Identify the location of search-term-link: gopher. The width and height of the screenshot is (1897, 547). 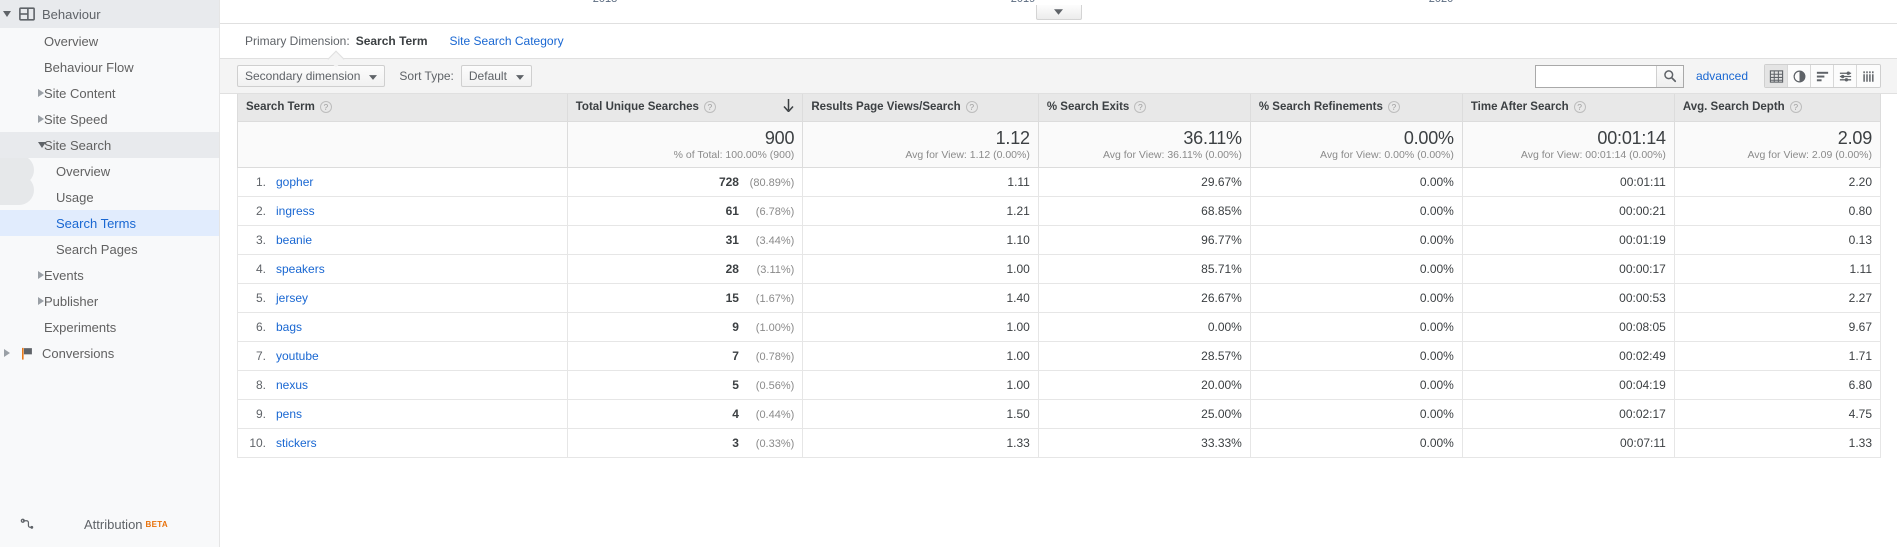
(294, 182).